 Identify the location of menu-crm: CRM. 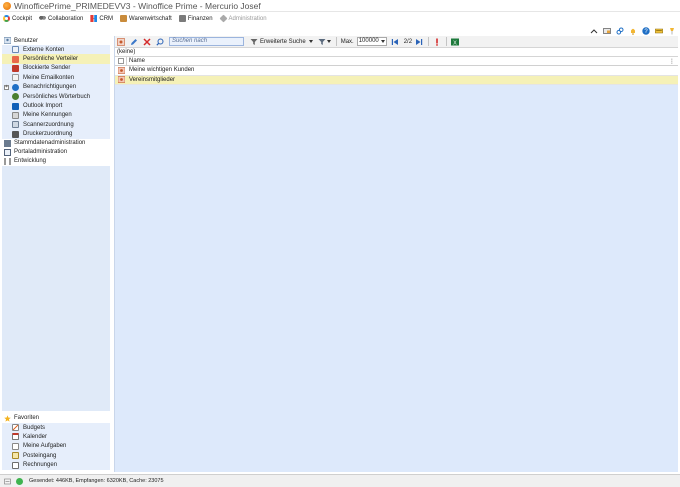
(101, 18).